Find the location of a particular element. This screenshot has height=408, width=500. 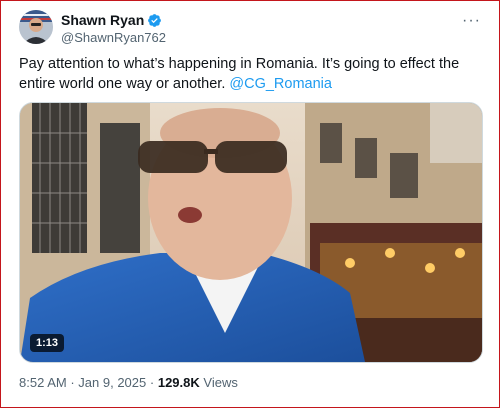

verified-badge-icon is located at coordinates (154, 20).